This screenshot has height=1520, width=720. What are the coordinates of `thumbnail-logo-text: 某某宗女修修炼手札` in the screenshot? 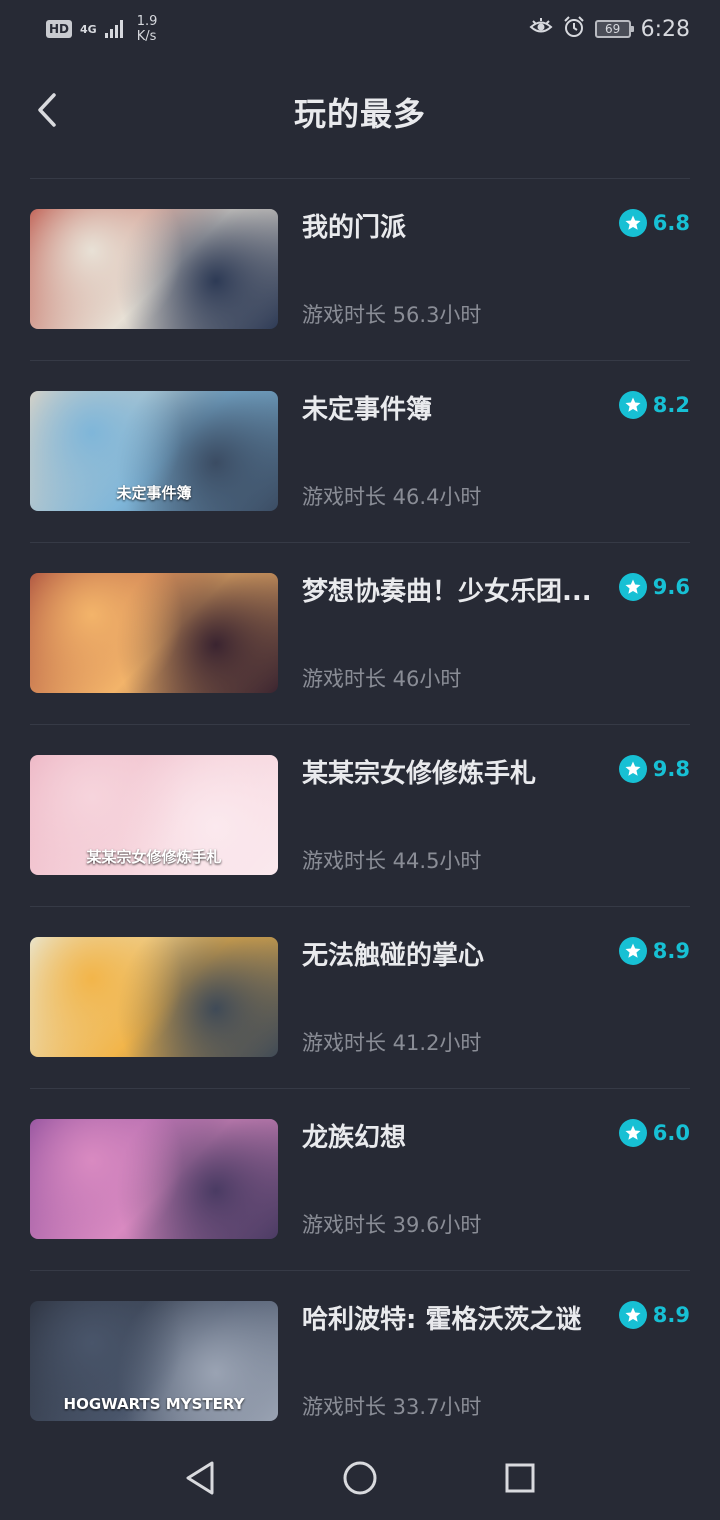 It's located at (154, 857).